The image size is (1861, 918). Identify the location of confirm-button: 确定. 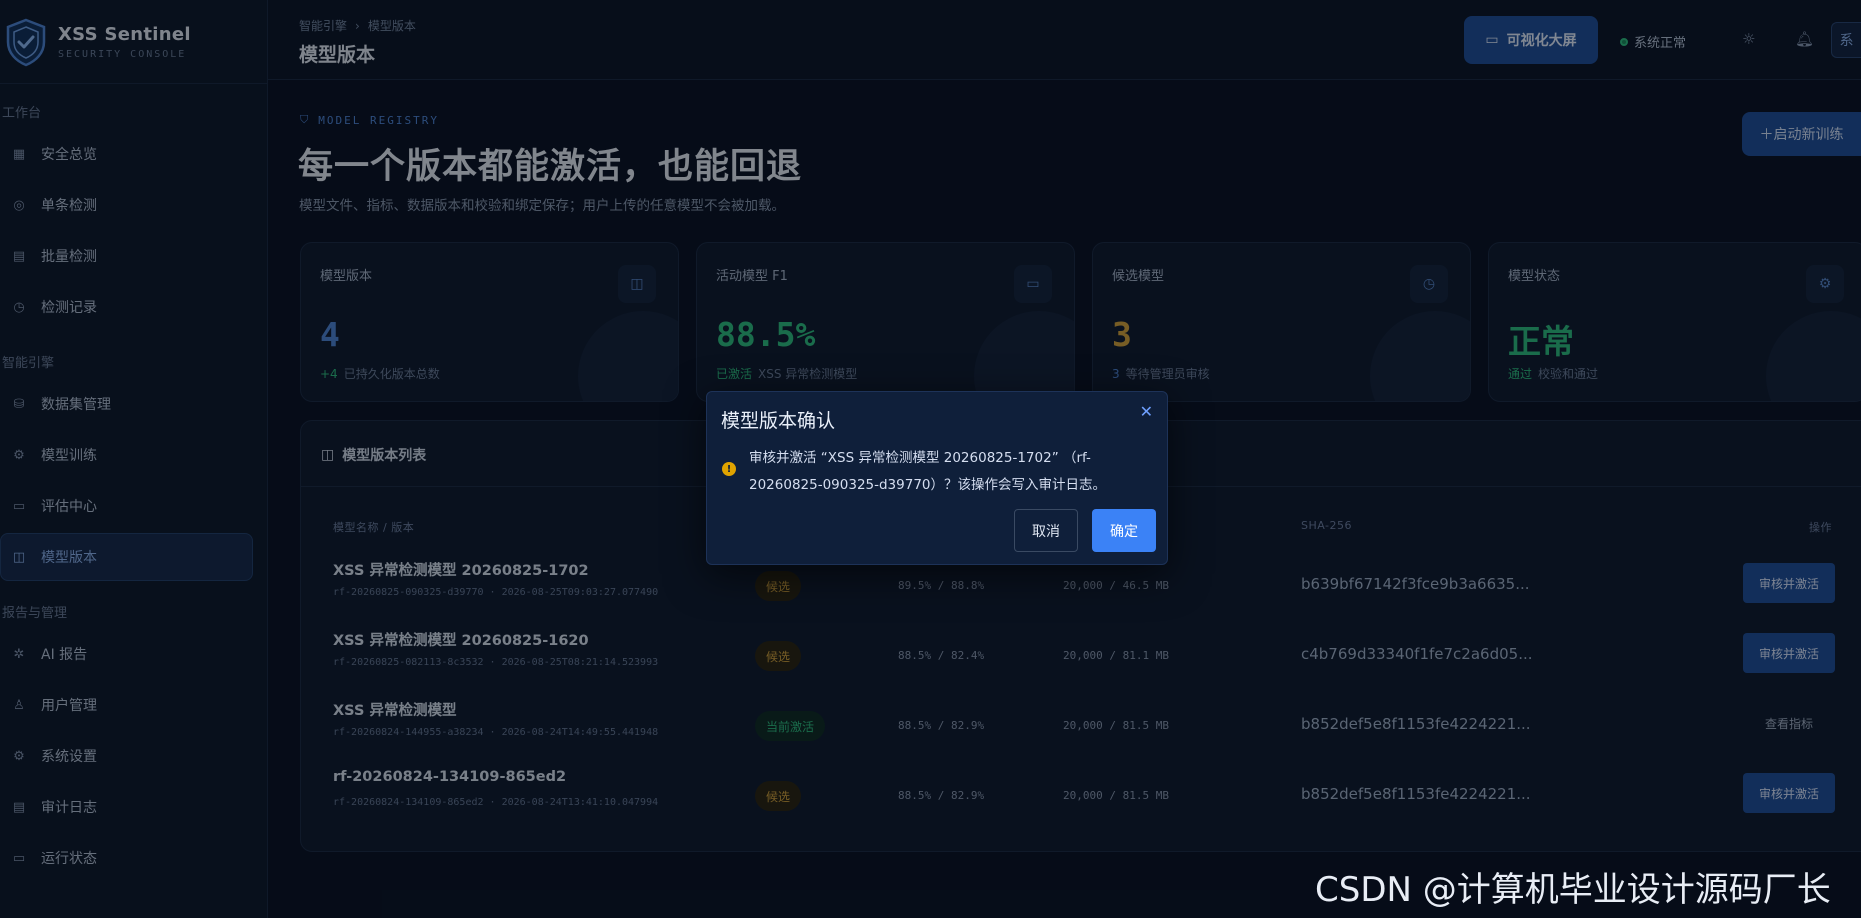
(1124, 530).